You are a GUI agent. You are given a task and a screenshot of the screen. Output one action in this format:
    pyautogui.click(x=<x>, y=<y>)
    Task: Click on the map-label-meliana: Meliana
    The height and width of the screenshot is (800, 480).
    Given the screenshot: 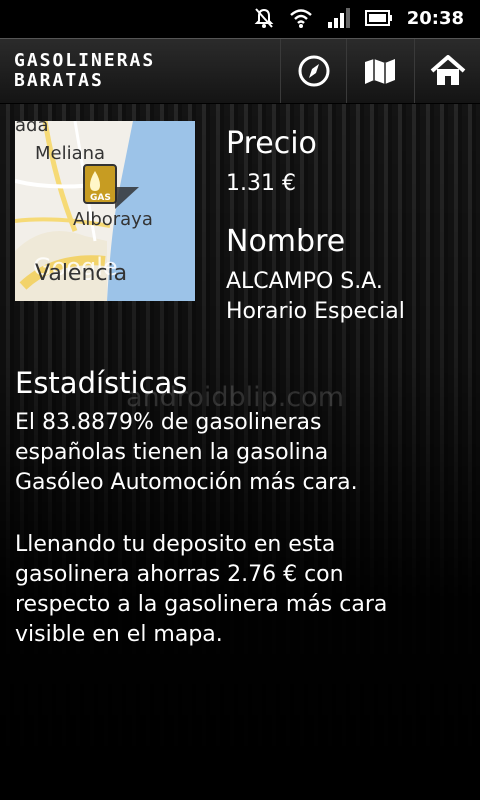 What is the action you would take?
    pyautogui.click(x=70, y=153)
    